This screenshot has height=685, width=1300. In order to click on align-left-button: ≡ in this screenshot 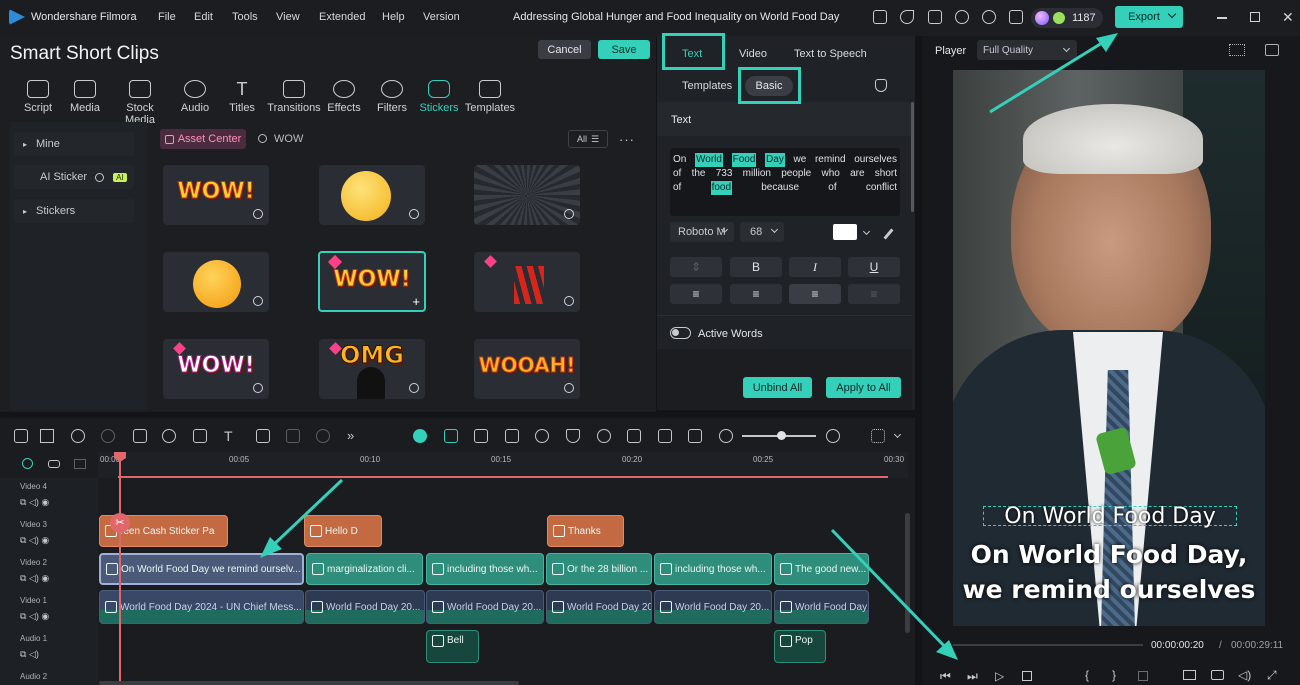, I will do `click(696, 294)`.